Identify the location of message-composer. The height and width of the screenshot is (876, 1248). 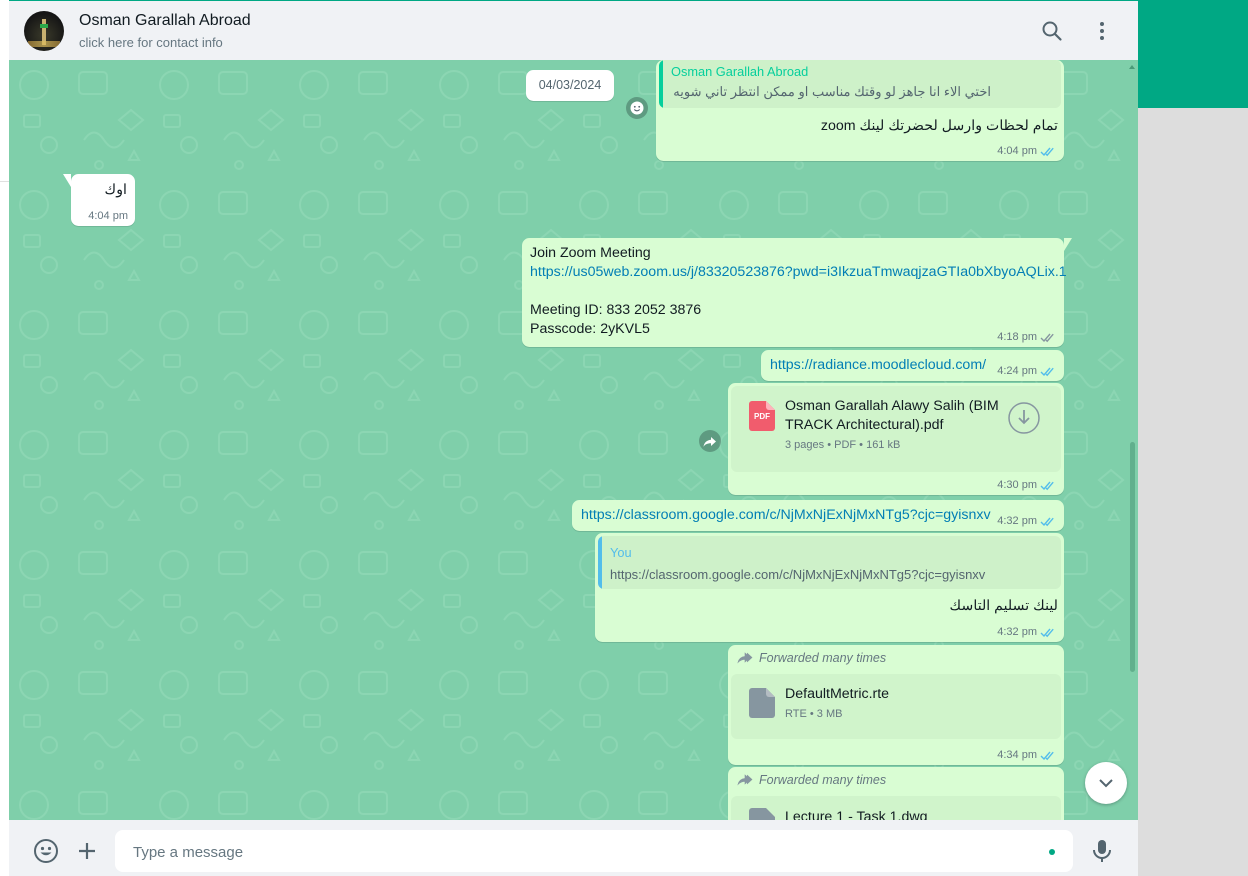
(573, 848).